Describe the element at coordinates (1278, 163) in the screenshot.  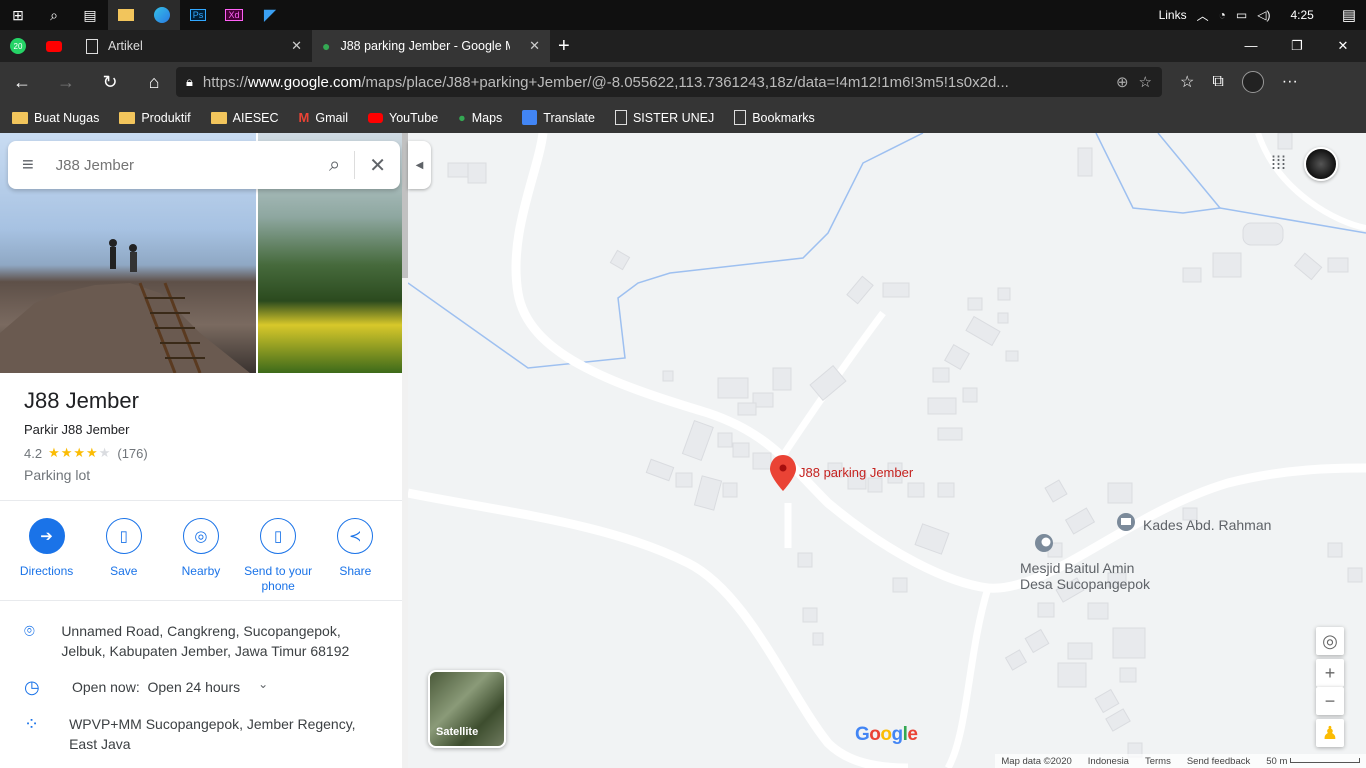
I see `google-apps-icon: ⁞⁞⁞` at that location.